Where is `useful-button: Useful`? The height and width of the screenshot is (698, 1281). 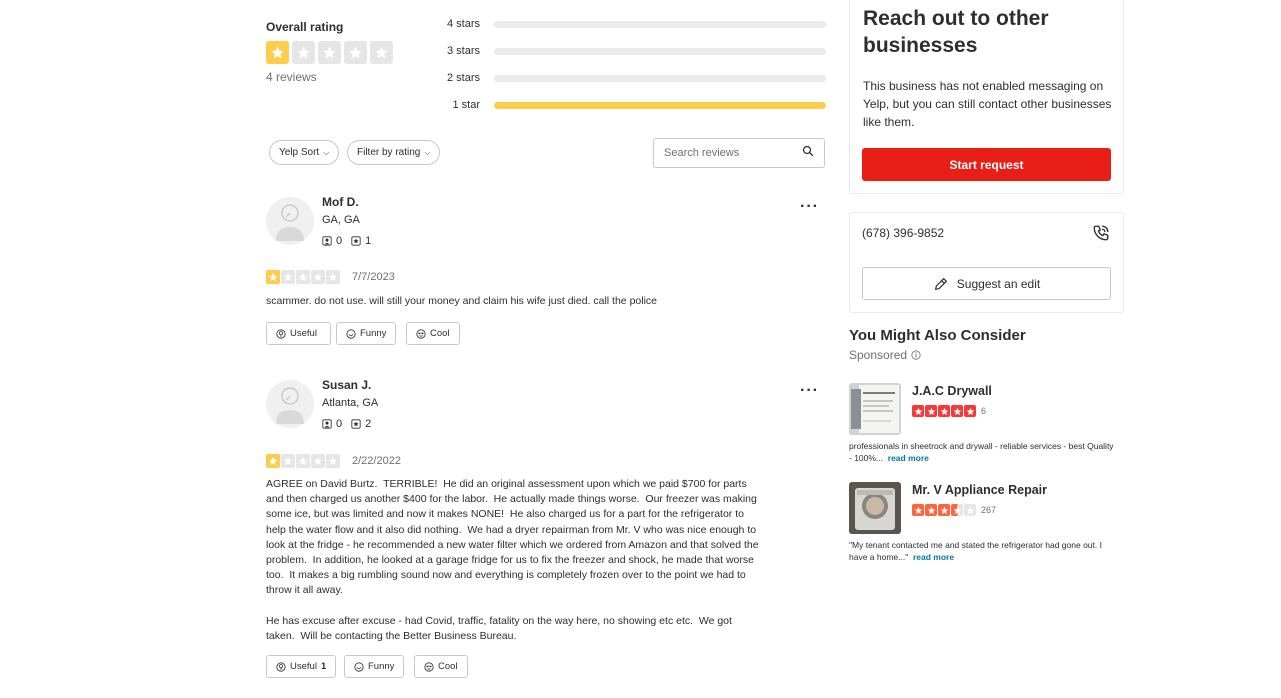 useful-button: Useful is located at coordinates (298, 333).